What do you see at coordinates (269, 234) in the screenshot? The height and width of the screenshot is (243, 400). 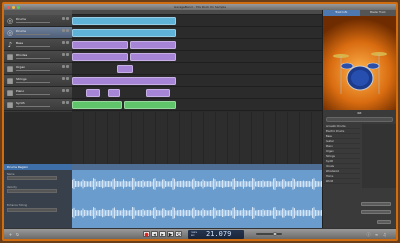 I see `master-volume-slider` at bounding box center [269, 234].